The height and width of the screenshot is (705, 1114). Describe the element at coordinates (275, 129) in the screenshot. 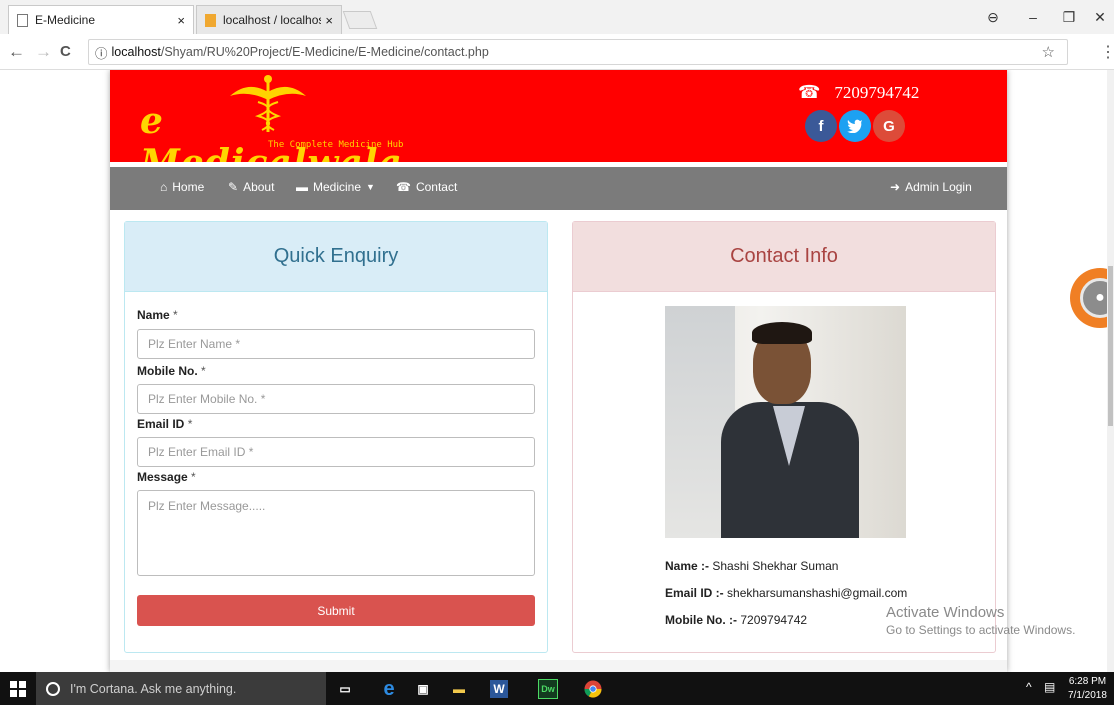

I see `site-logo: e Medicalwala The Complete Medicine Hub` at that location.